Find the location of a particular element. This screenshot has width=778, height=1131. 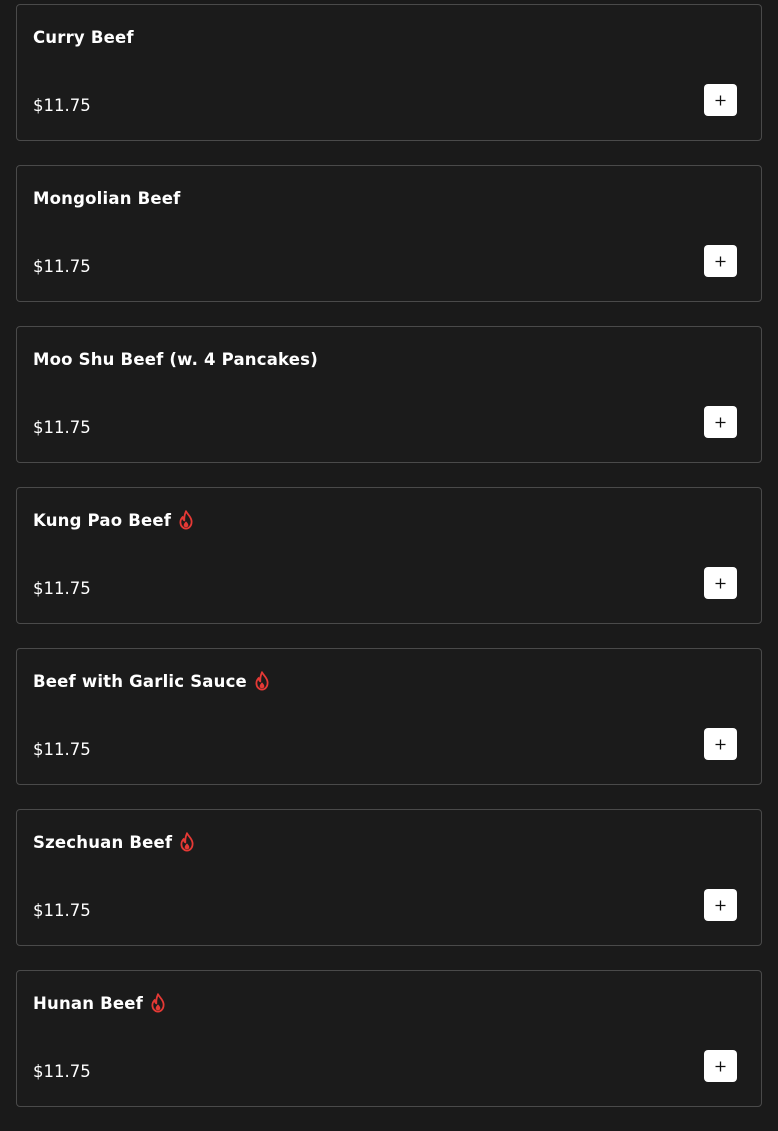

item-name-row: Moo Shu Beef (w. 4 Pancakes) is located at coordinates (175, 359).